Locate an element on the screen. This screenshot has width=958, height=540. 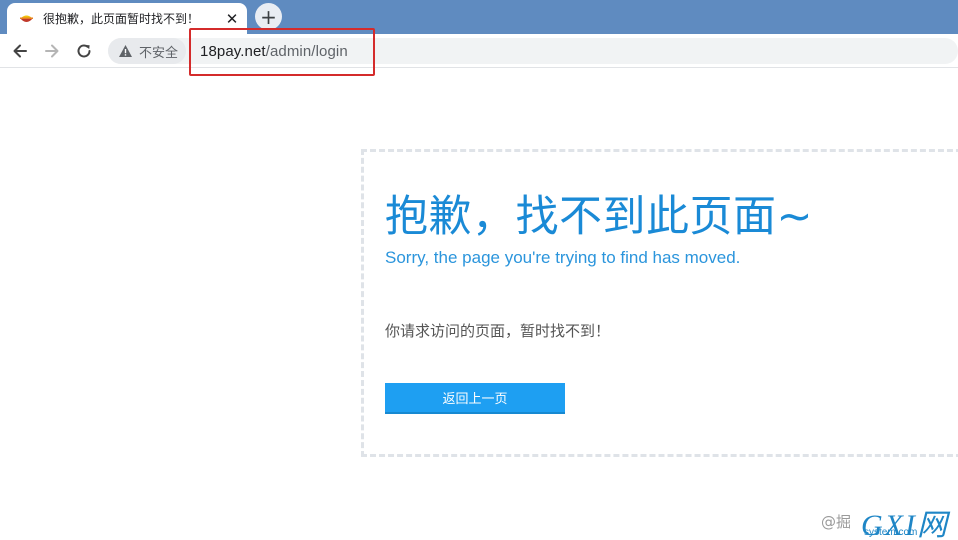
arrow-left-icon is located at coordinates (20, 51).